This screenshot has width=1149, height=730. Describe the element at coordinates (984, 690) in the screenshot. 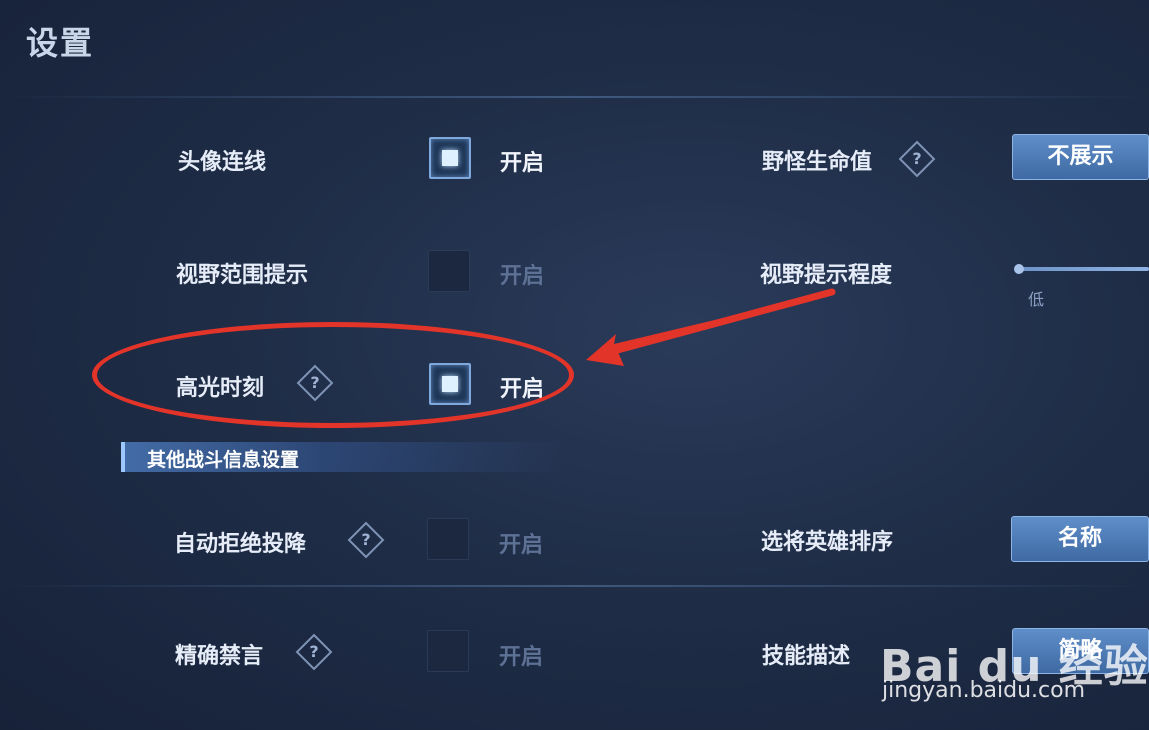

I see `watermark-url: jingyan.baidu.com` at that location.